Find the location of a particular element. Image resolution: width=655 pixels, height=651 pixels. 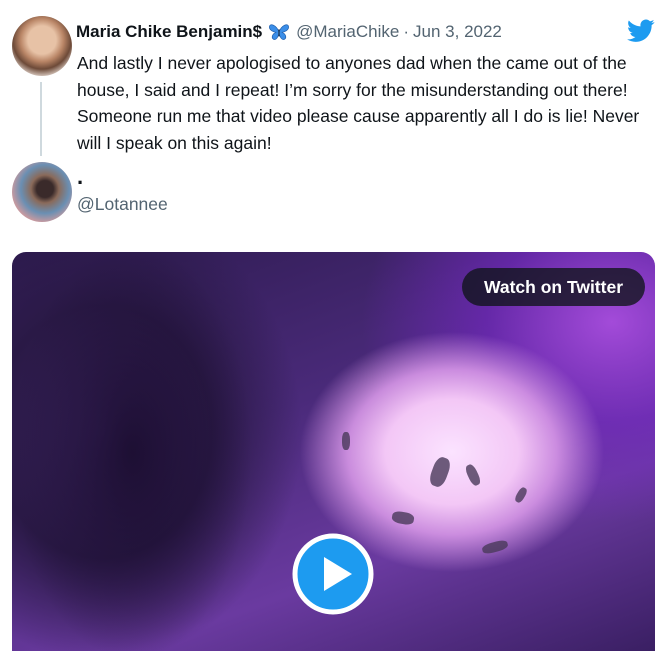

play-icon is located at coordinates (333, 574).